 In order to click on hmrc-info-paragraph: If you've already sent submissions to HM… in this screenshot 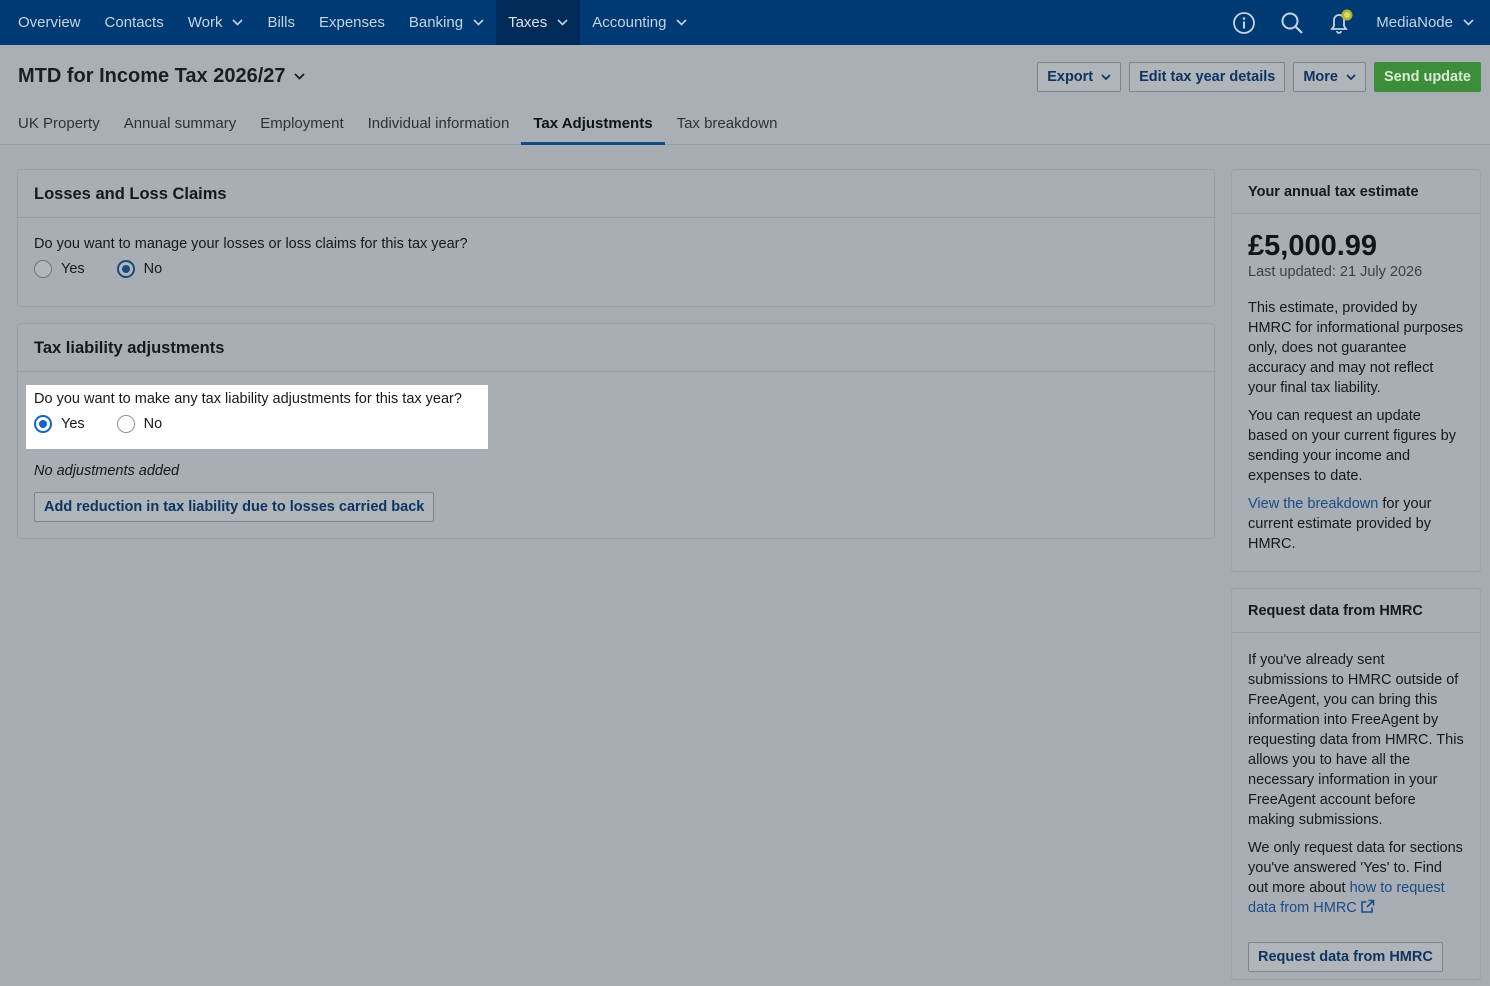, I will do `click(1356, 740)`.